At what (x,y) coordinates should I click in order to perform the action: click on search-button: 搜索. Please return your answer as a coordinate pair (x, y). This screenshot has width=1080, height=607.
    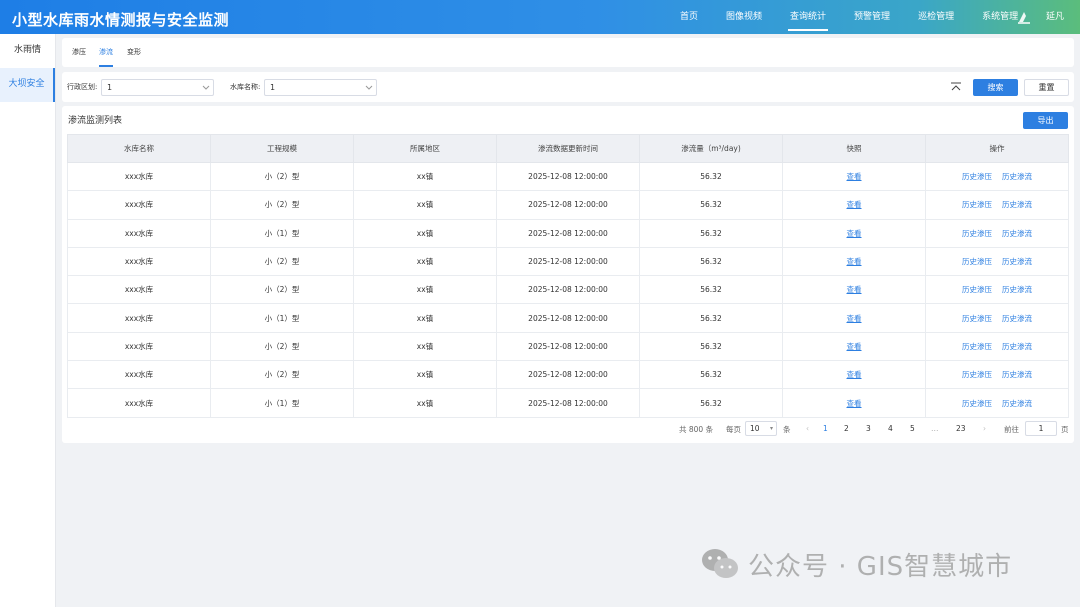
    Looking at the image, I should click on (995, 87).